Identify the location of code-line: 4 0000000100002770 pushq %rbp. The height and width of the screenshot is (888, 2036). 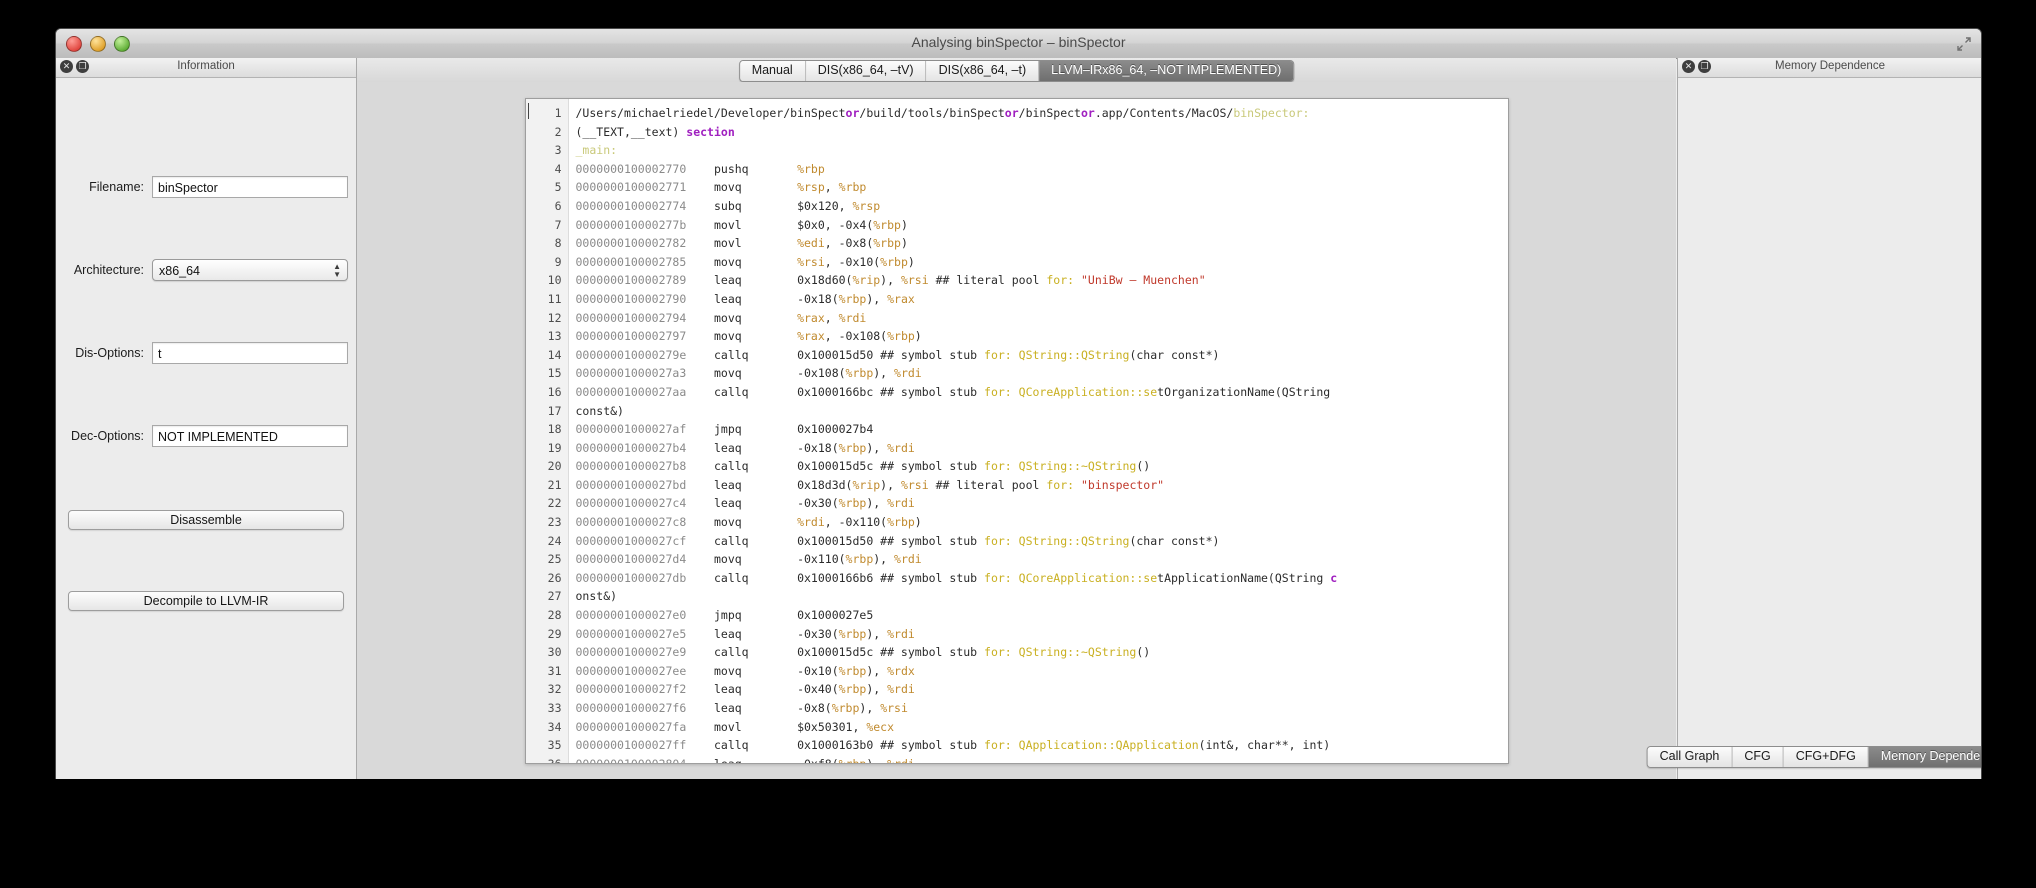
(1017, 169).